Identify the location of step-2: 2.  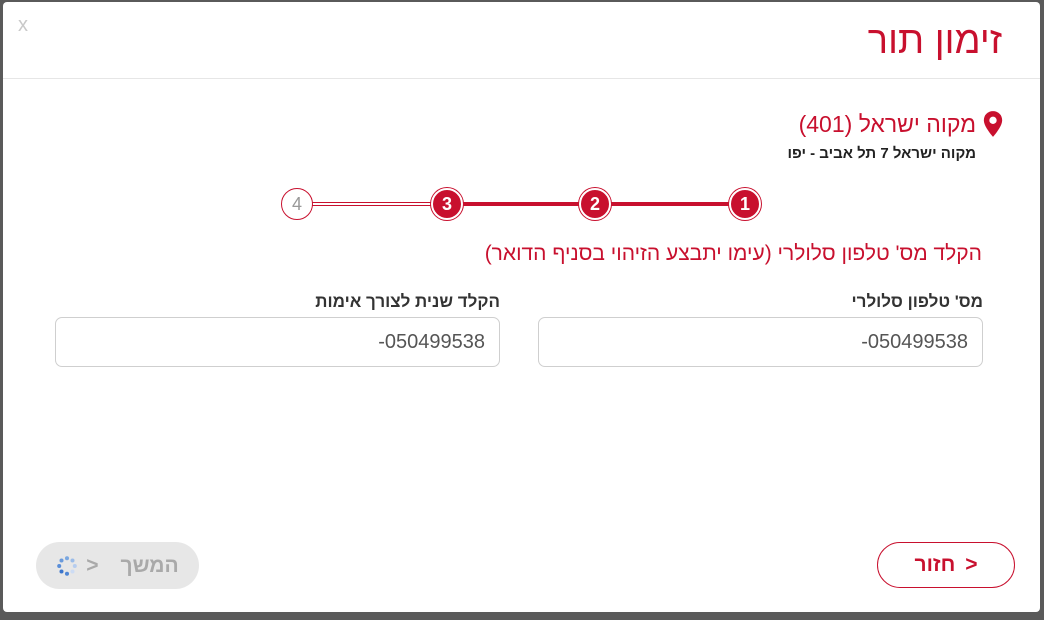
(595, 204).